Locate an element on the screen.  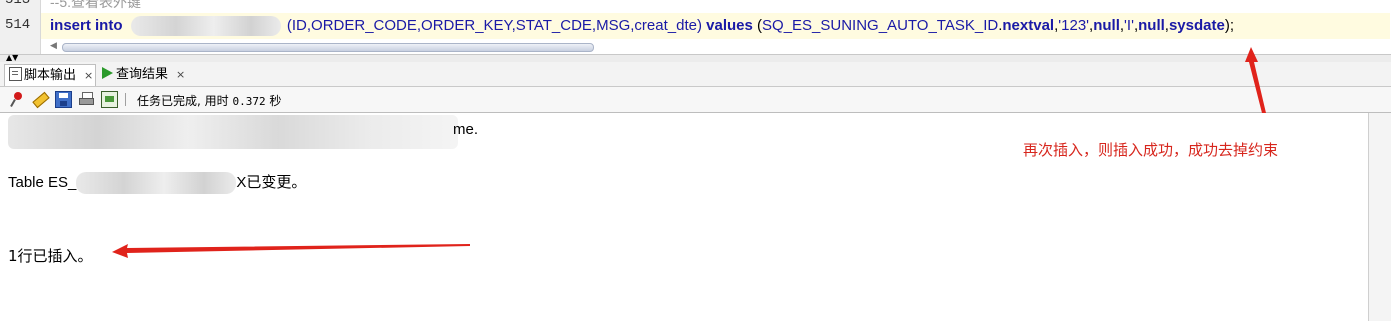
annotation-arrow-left is located at coordinates (291, 251).